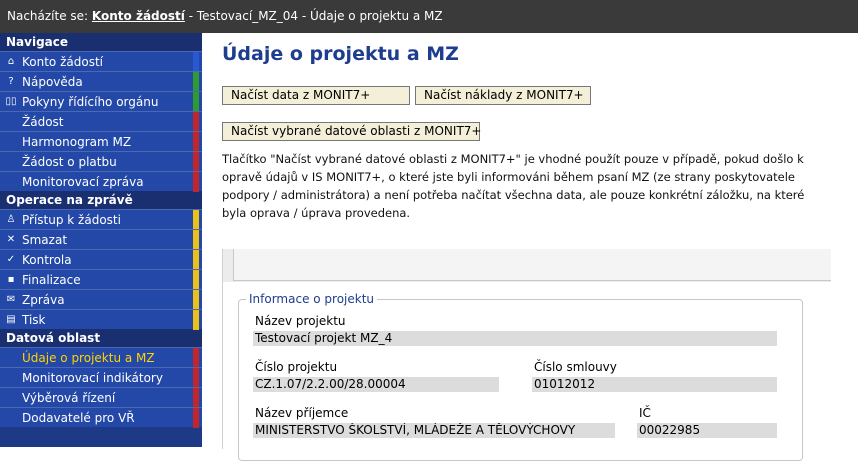  What do you see at coordinates (11, 81) in the screenshot?
I see `sidebar-item-icon: ?` at bounding box center [11, 81].